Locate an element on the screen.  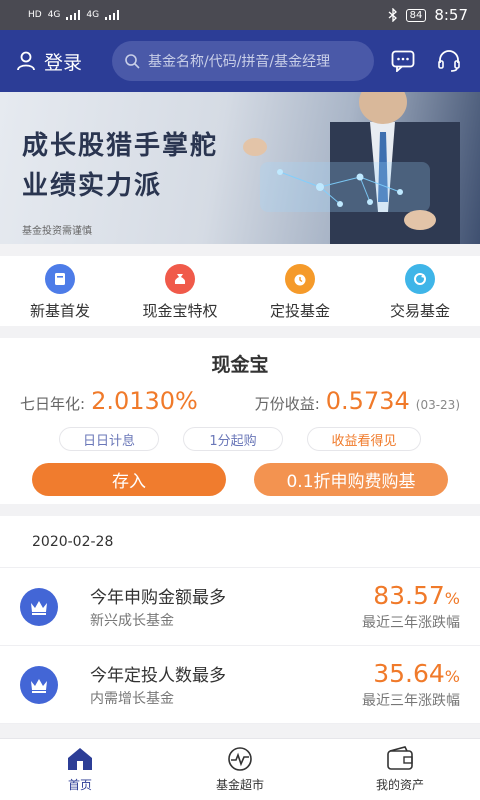
headset-icon is located at coordinates (449, 61).